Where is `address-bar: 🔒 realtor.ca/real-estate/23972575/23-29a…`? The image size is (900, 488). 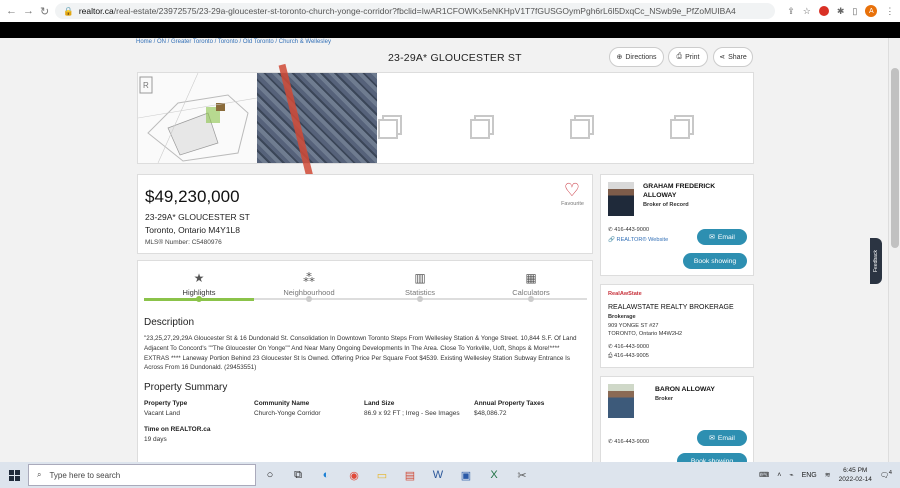 address-bar: 🔒 realtor.ca/real-estate/23972575/23-29a… is located at coordinates (415, 11).